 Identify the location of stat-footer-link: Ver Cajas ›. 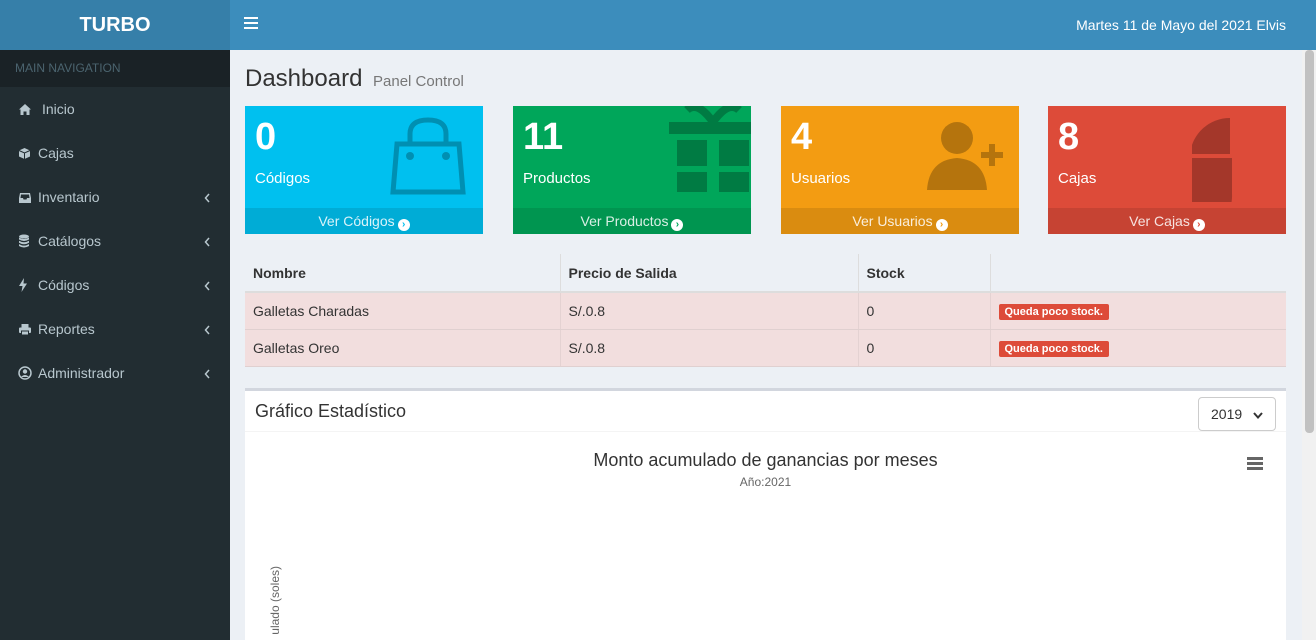
(1167, 221).